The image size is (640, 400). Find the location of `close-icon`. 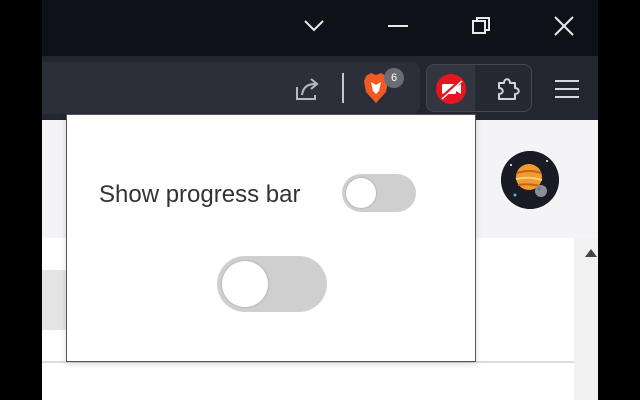

close-icon is located at coordinates (564, 26).